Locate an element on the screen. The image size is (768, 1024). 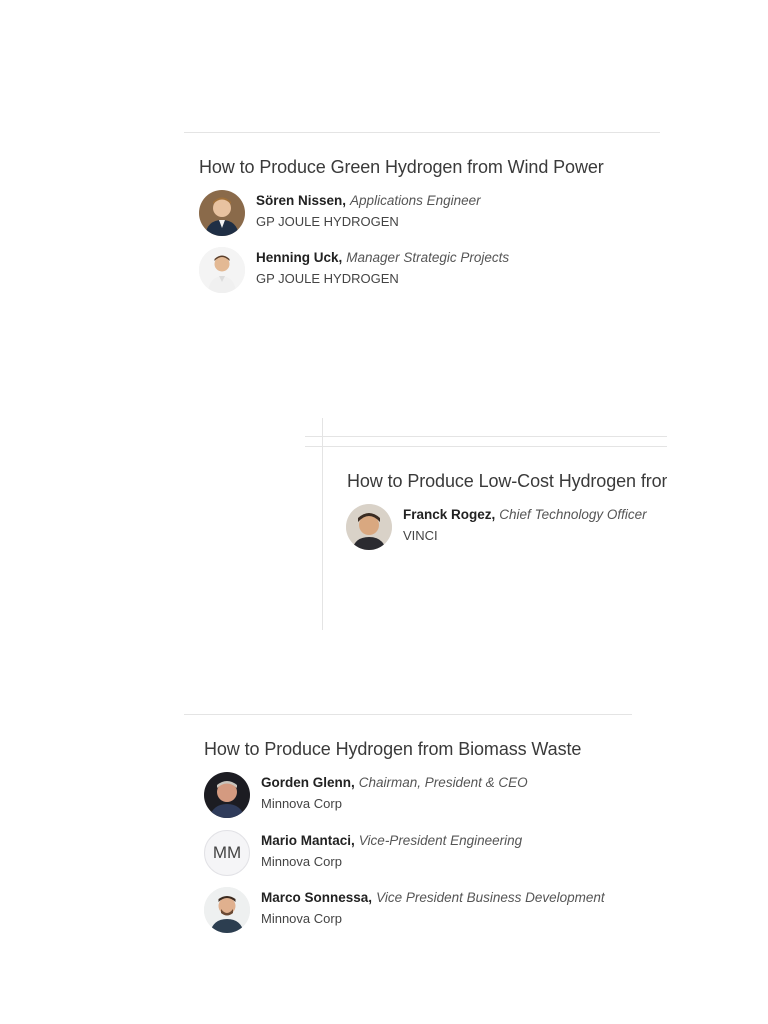
speaker-name: Marco Sonnessa is located at coordinates (314, 897).